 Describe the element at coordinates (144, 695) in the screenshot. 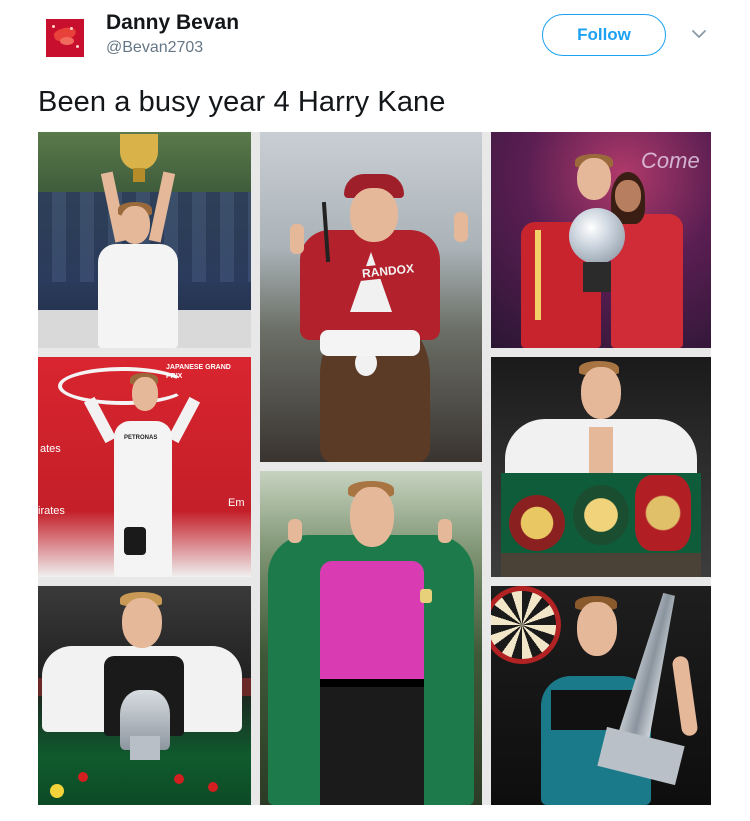

I see `photo-snooker-trophy` at that location.